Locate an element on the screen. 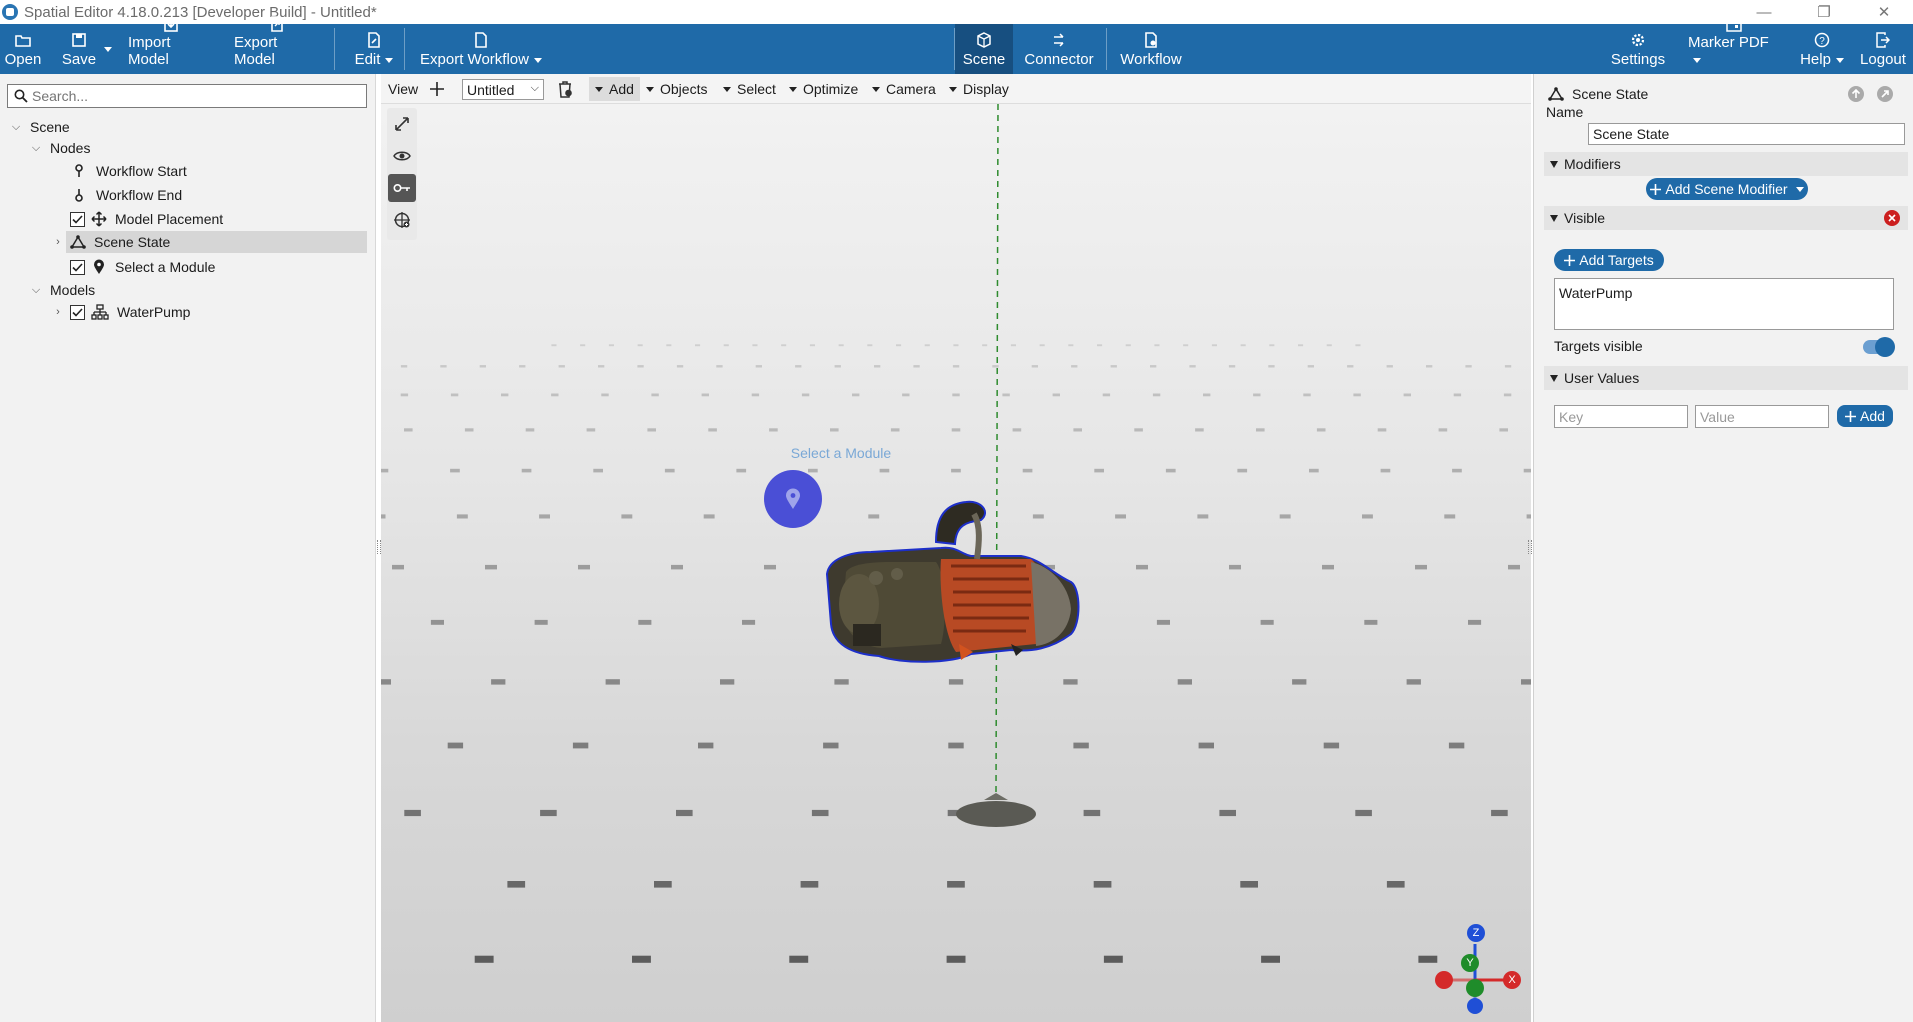 The image size is (1913, 1022). value-input is located at coordinates (1764, 416).